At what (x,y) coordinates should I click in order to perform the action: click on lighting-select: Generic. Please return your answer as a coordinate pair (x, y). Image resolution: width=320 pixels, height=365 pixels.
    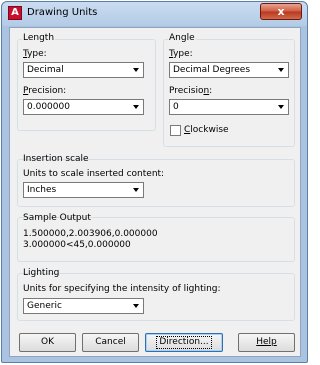
    Looking at the image, I should click on (83, 306).